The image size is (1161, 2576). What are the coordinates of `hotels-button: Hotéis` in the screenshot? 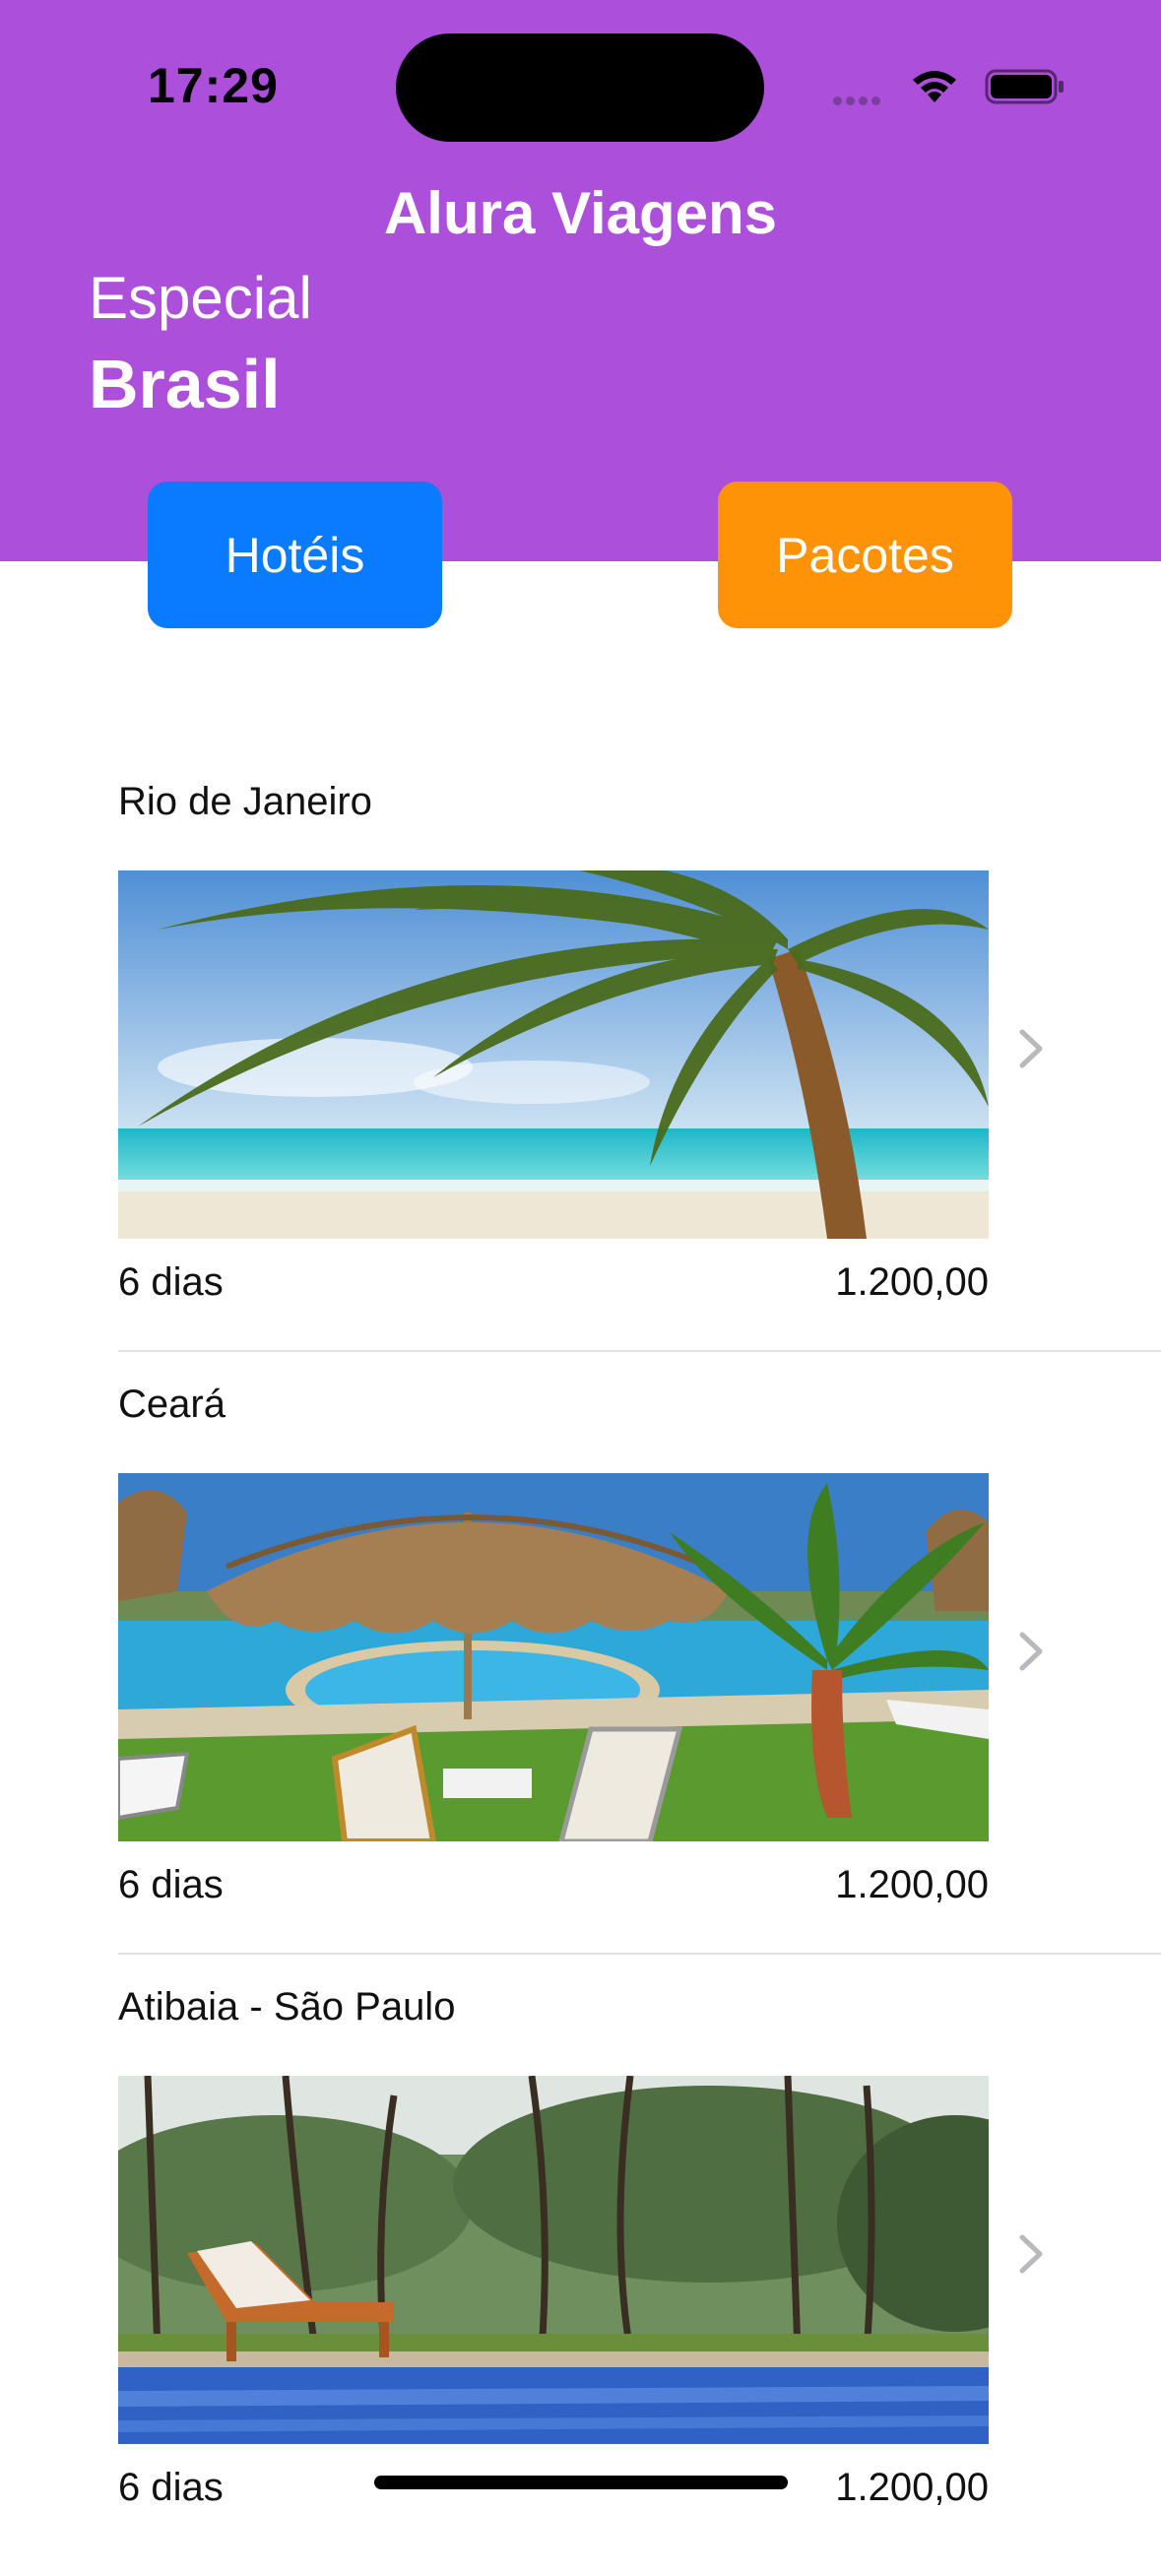 It's located at (295, 555).